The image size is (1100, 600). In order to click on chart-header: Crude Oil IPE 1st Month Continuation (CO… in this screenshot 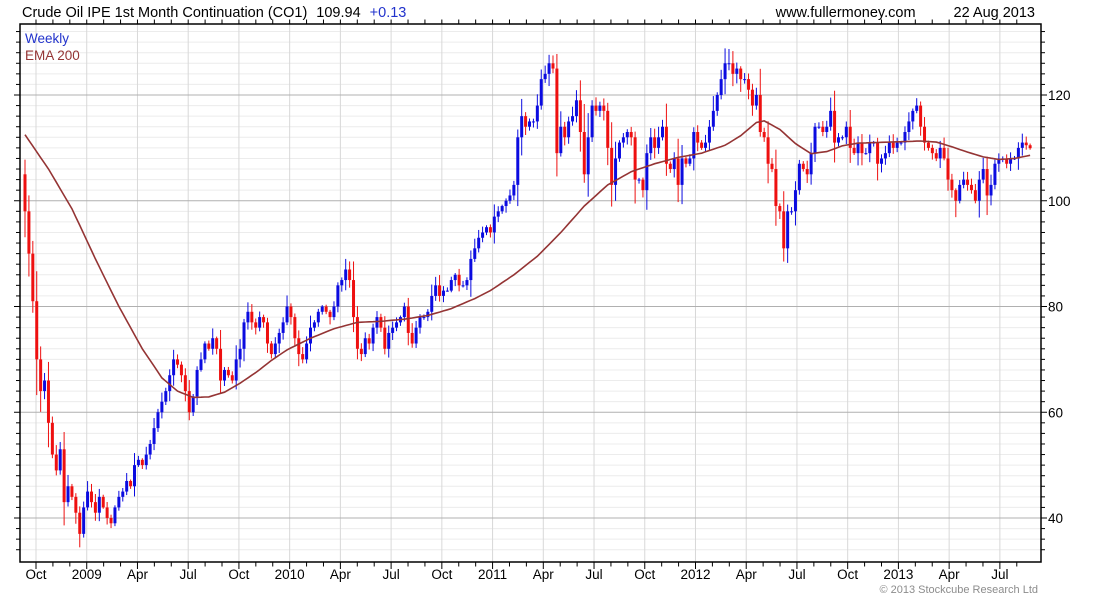, I will do `click(214, 13)`.